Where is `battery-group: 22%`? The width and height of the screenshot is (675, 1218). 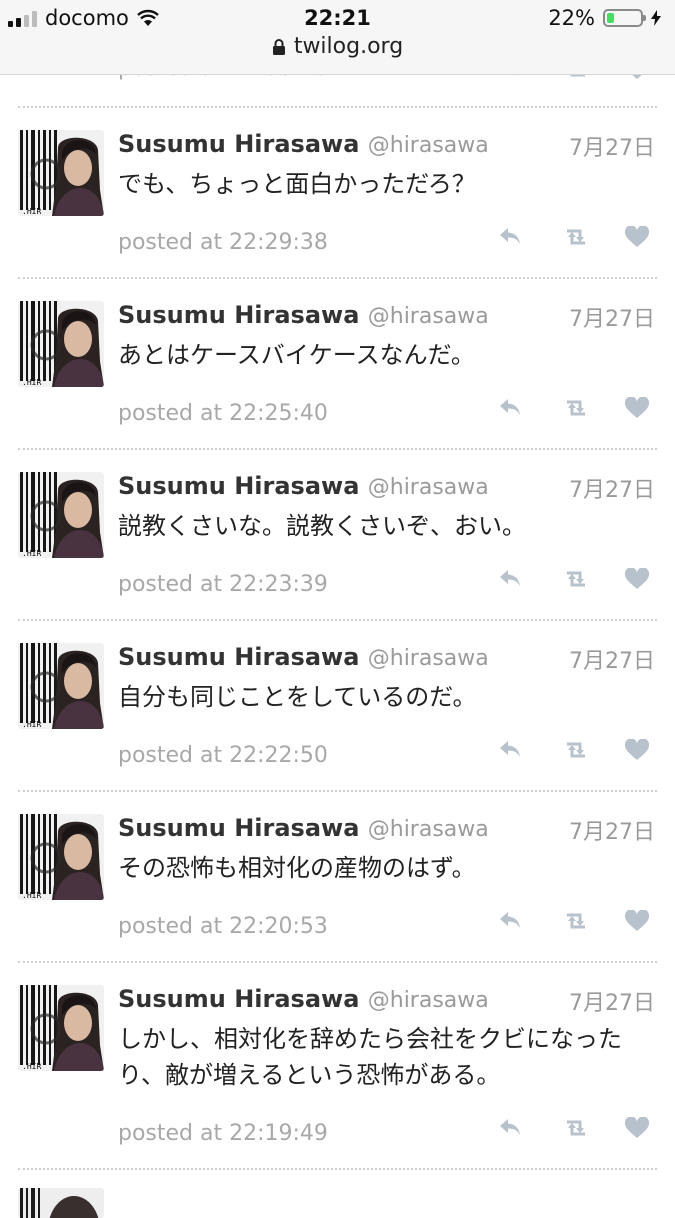
battery-group: 22% is located at coordinates (604, 18).